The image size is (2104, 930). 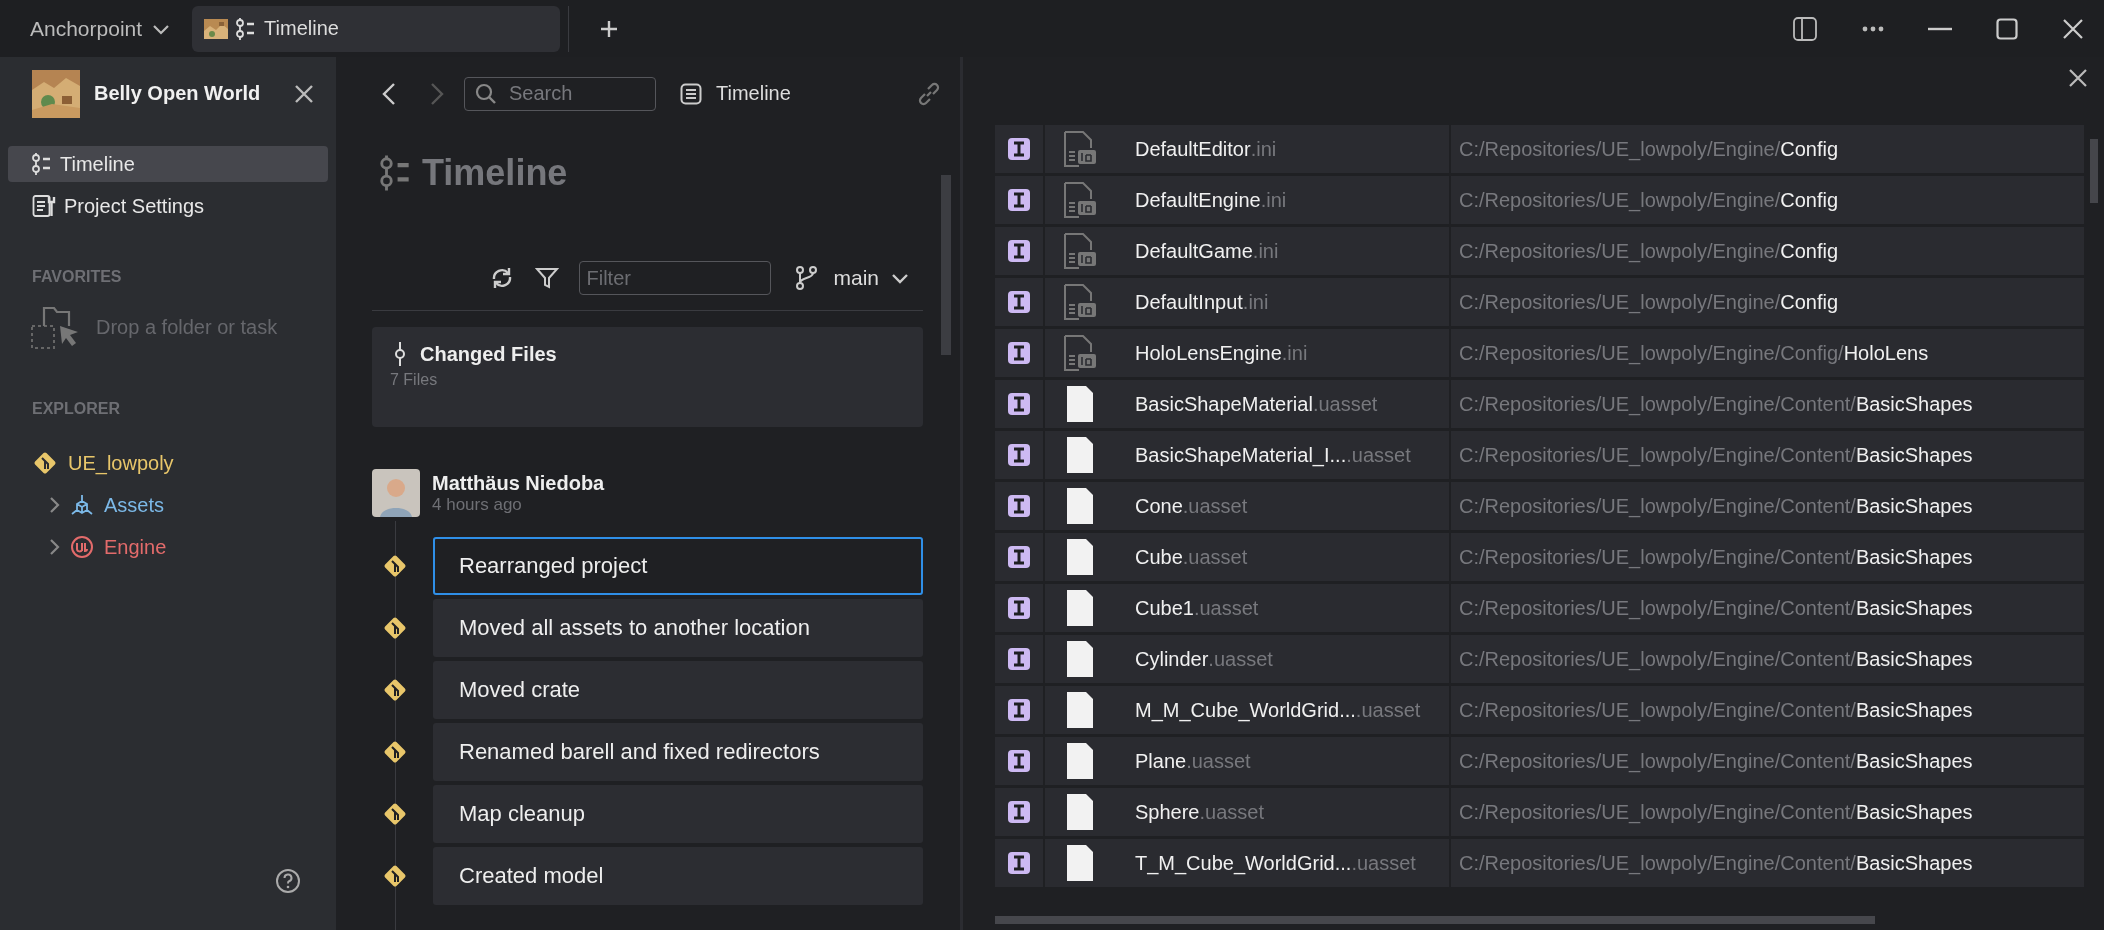 What do you see at coordinates (2007, 28) in the screenshot?
I see `maximize-icon` at bounding box center [2007, 28].